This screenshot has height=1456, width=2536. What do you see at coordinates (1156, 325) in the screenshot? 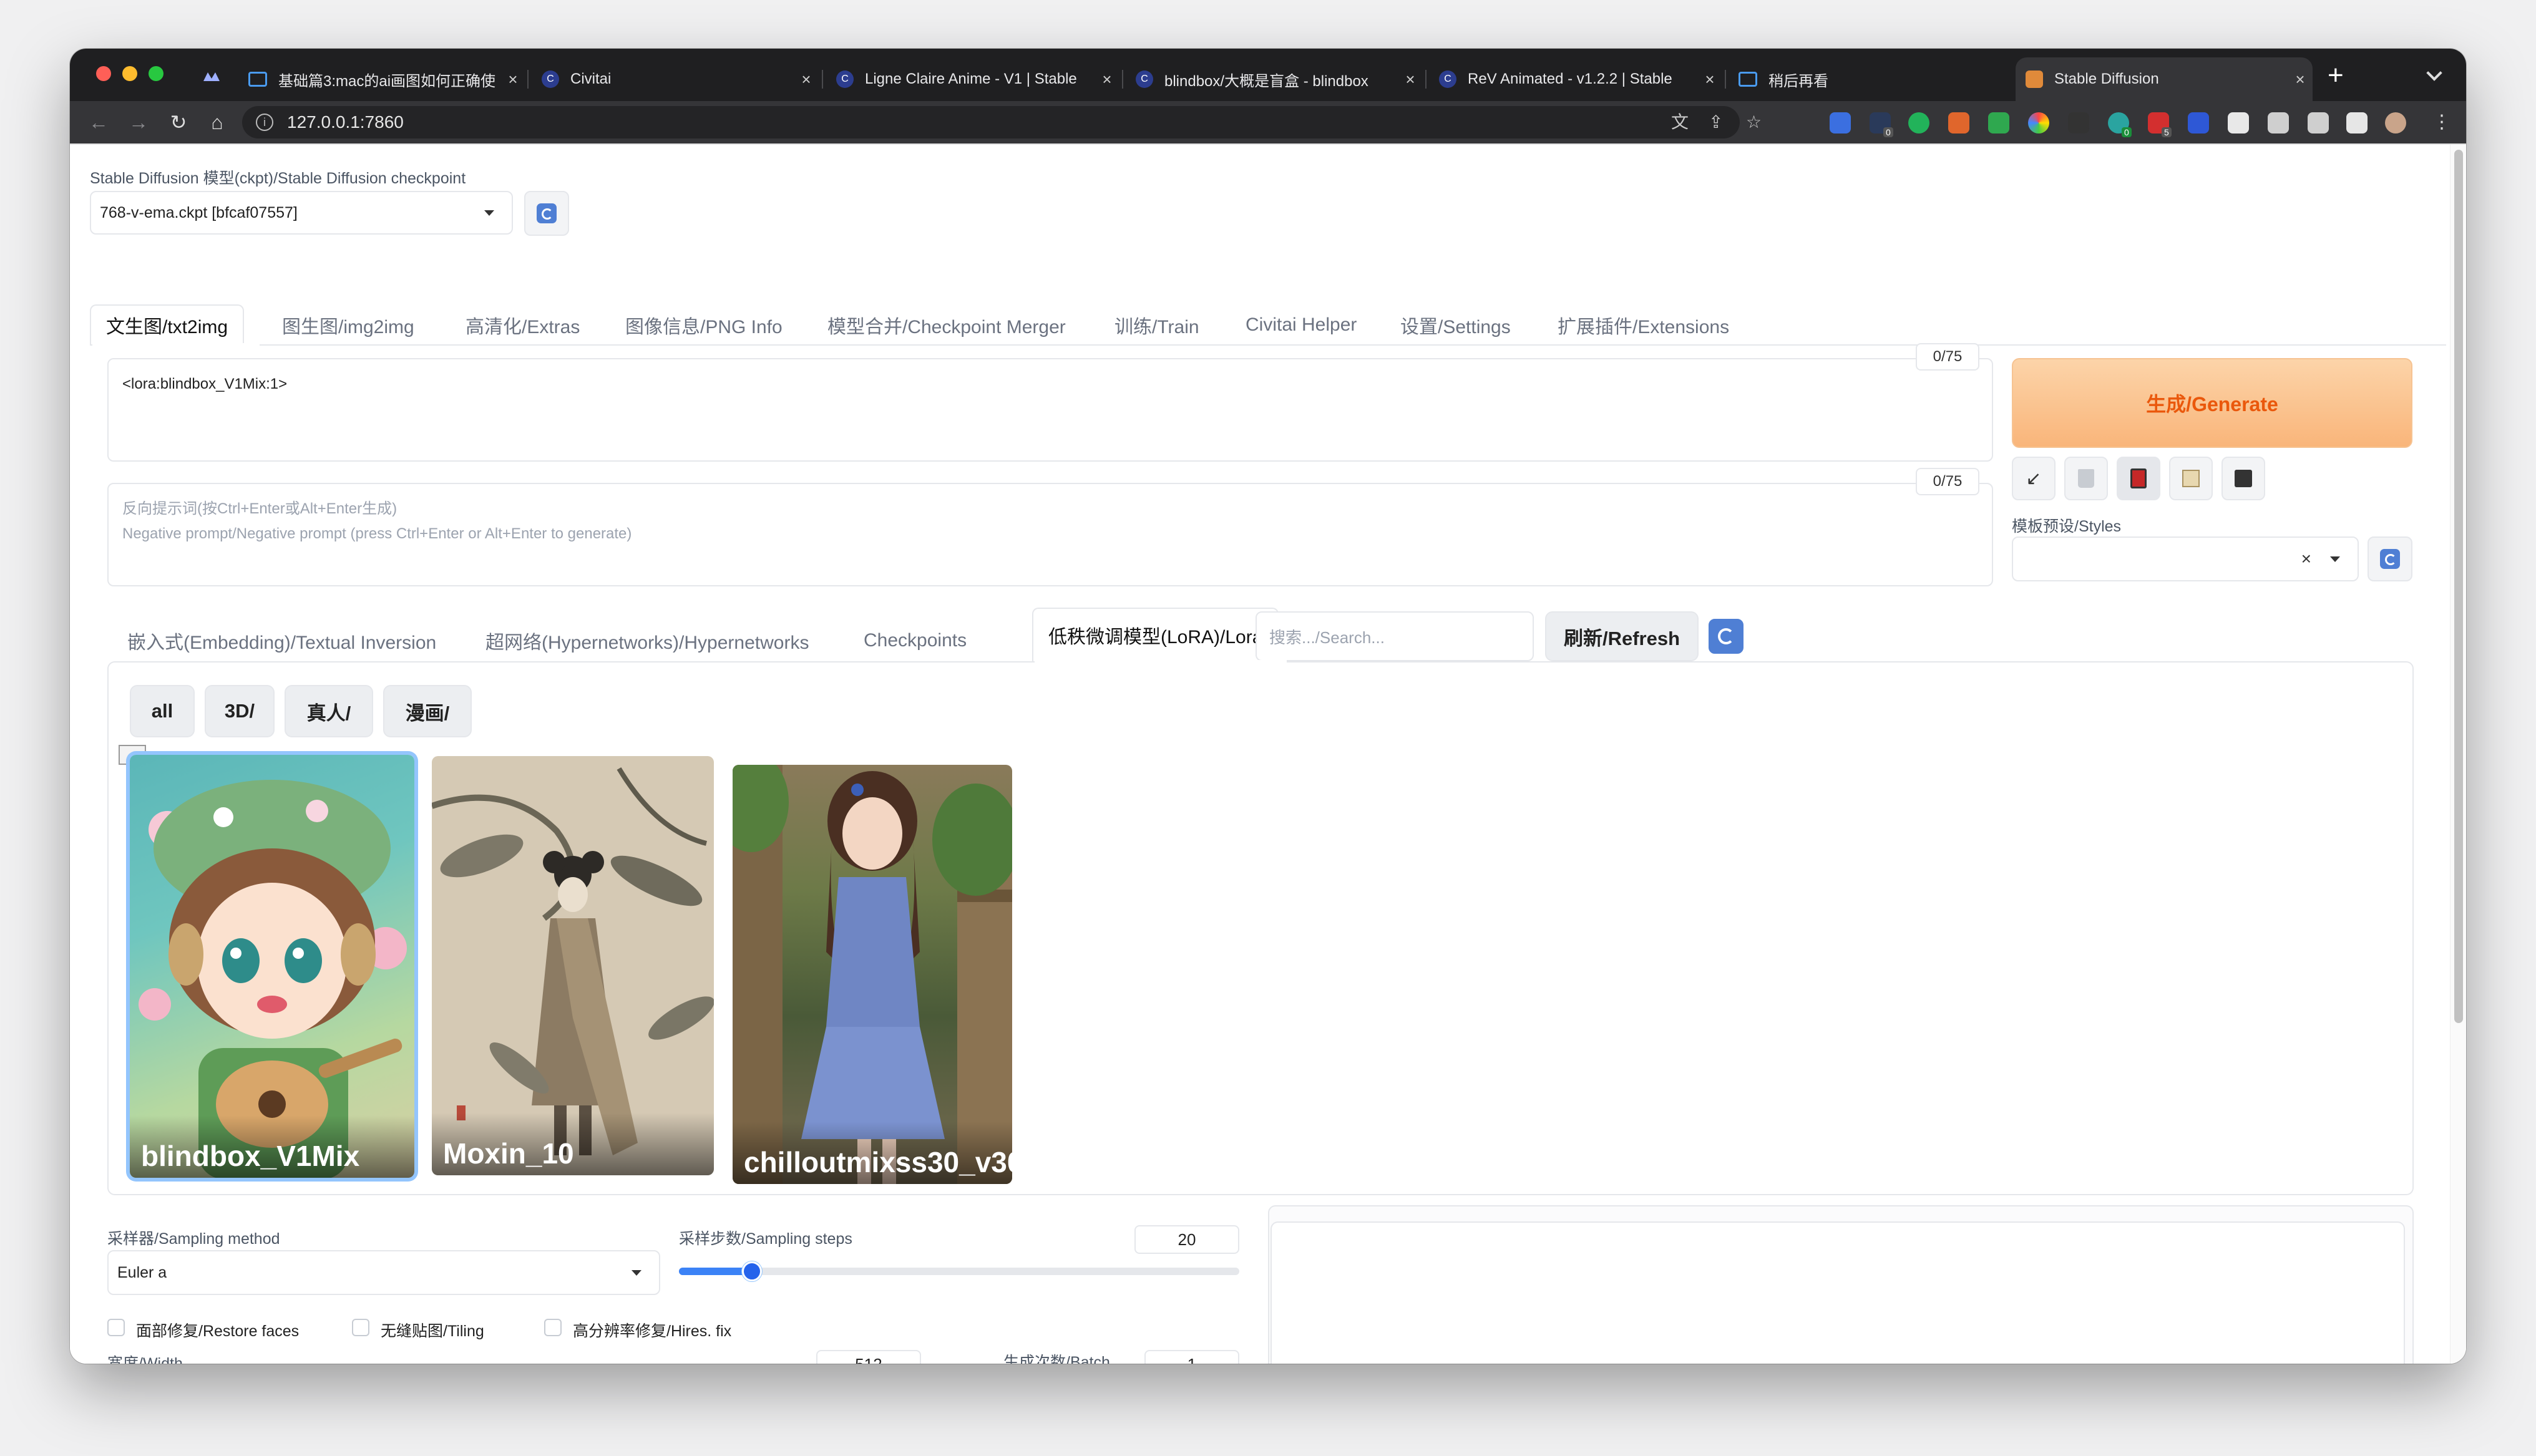
I see `tab-train: 训练/Train` at bounding box center [1156, 325].